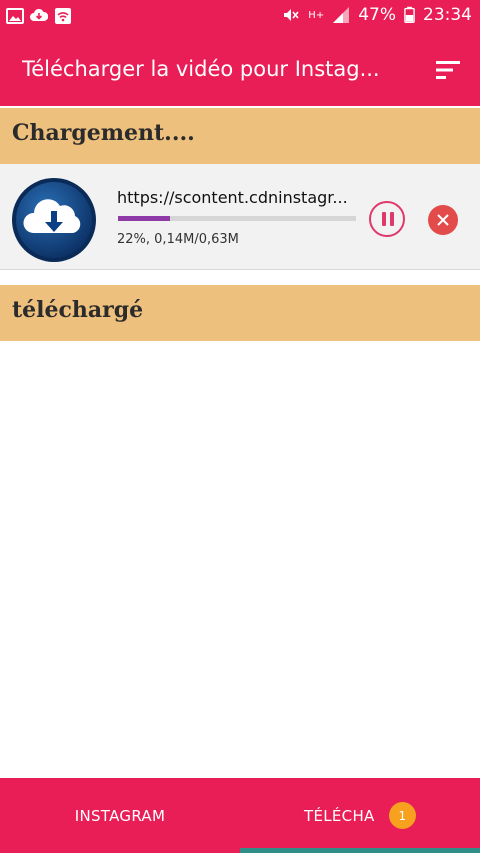 The height and width of the screenshot is (853, 480). Describe the element at coordinates (291, 15) in the screenshot. I see `mute-icon` at that location.